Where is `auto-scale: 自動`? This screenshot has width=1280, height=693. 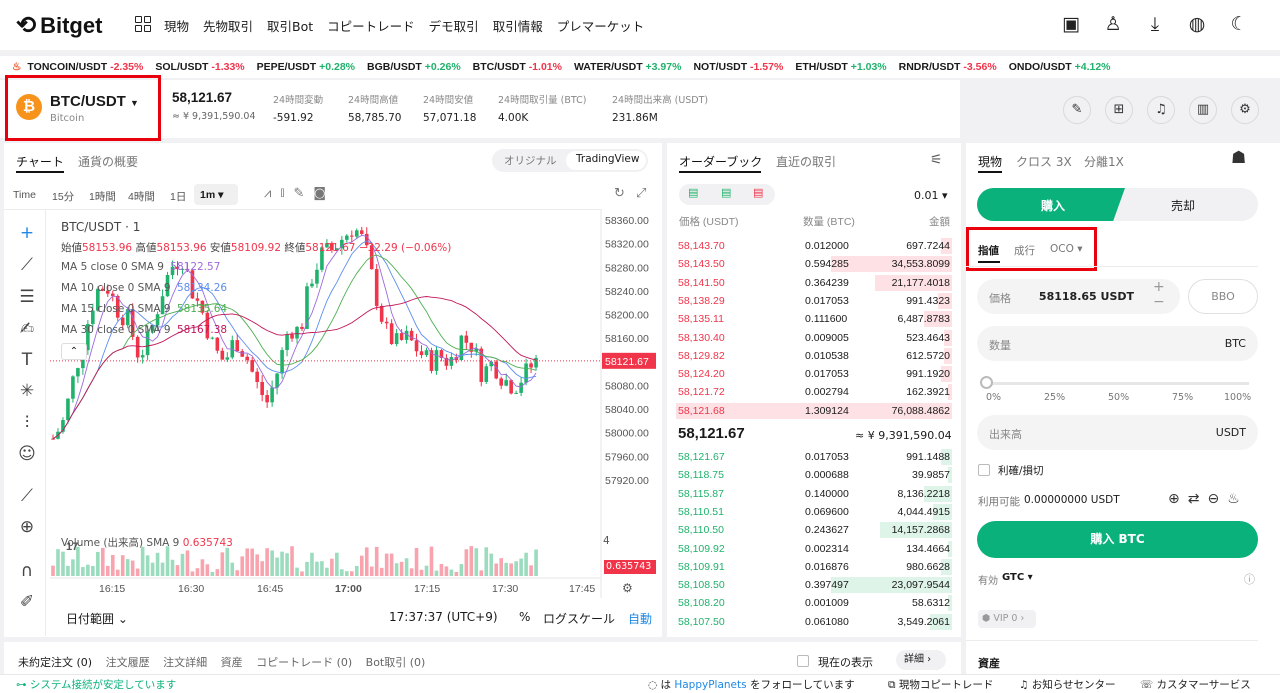 auto-scale: 自動 is located at coordinates (640, 618).